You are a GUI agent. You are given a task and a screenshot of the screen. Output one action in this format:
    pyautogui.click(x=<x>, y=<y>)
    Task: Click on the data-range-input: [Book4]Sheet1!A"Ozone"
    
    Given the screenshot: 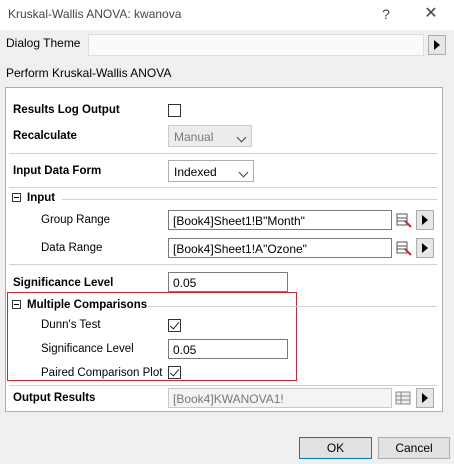 What is the action you would take?
    pyautogui.click(x=280, y=248)
    